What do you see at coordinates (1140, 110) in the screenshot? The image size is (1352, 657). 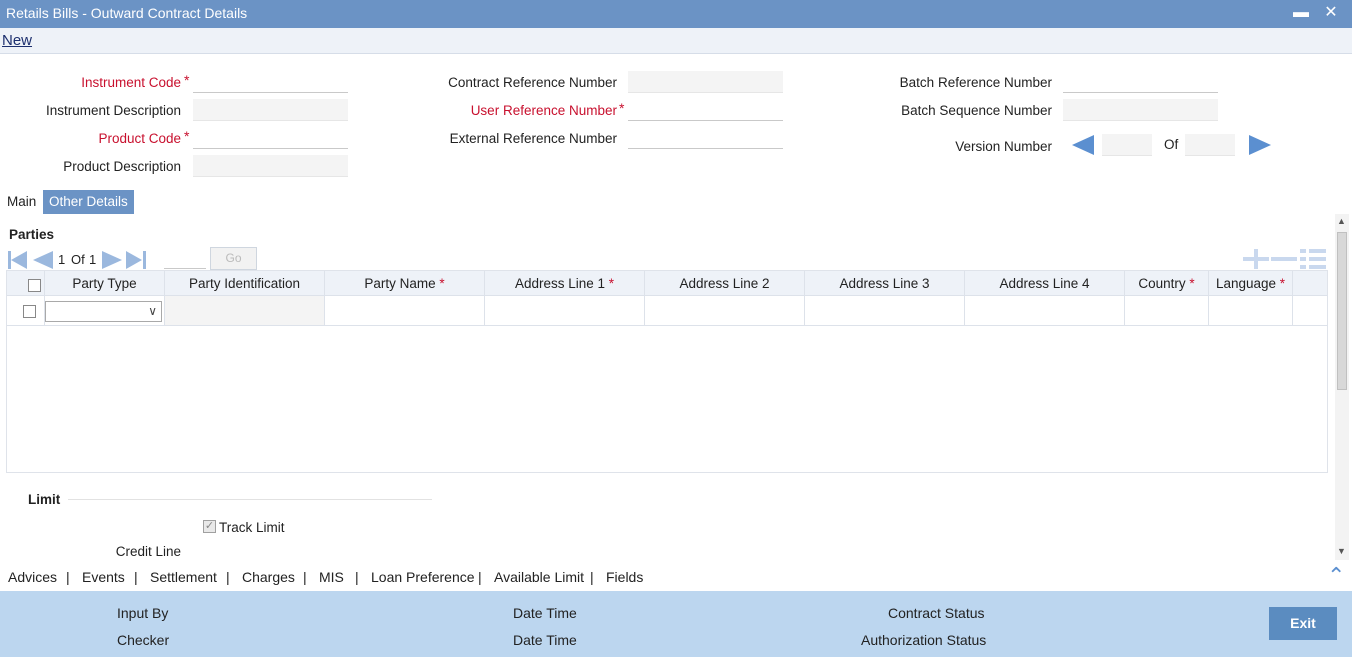 I see `batch-sequence-number-input` at bounding box center [1140, 110].